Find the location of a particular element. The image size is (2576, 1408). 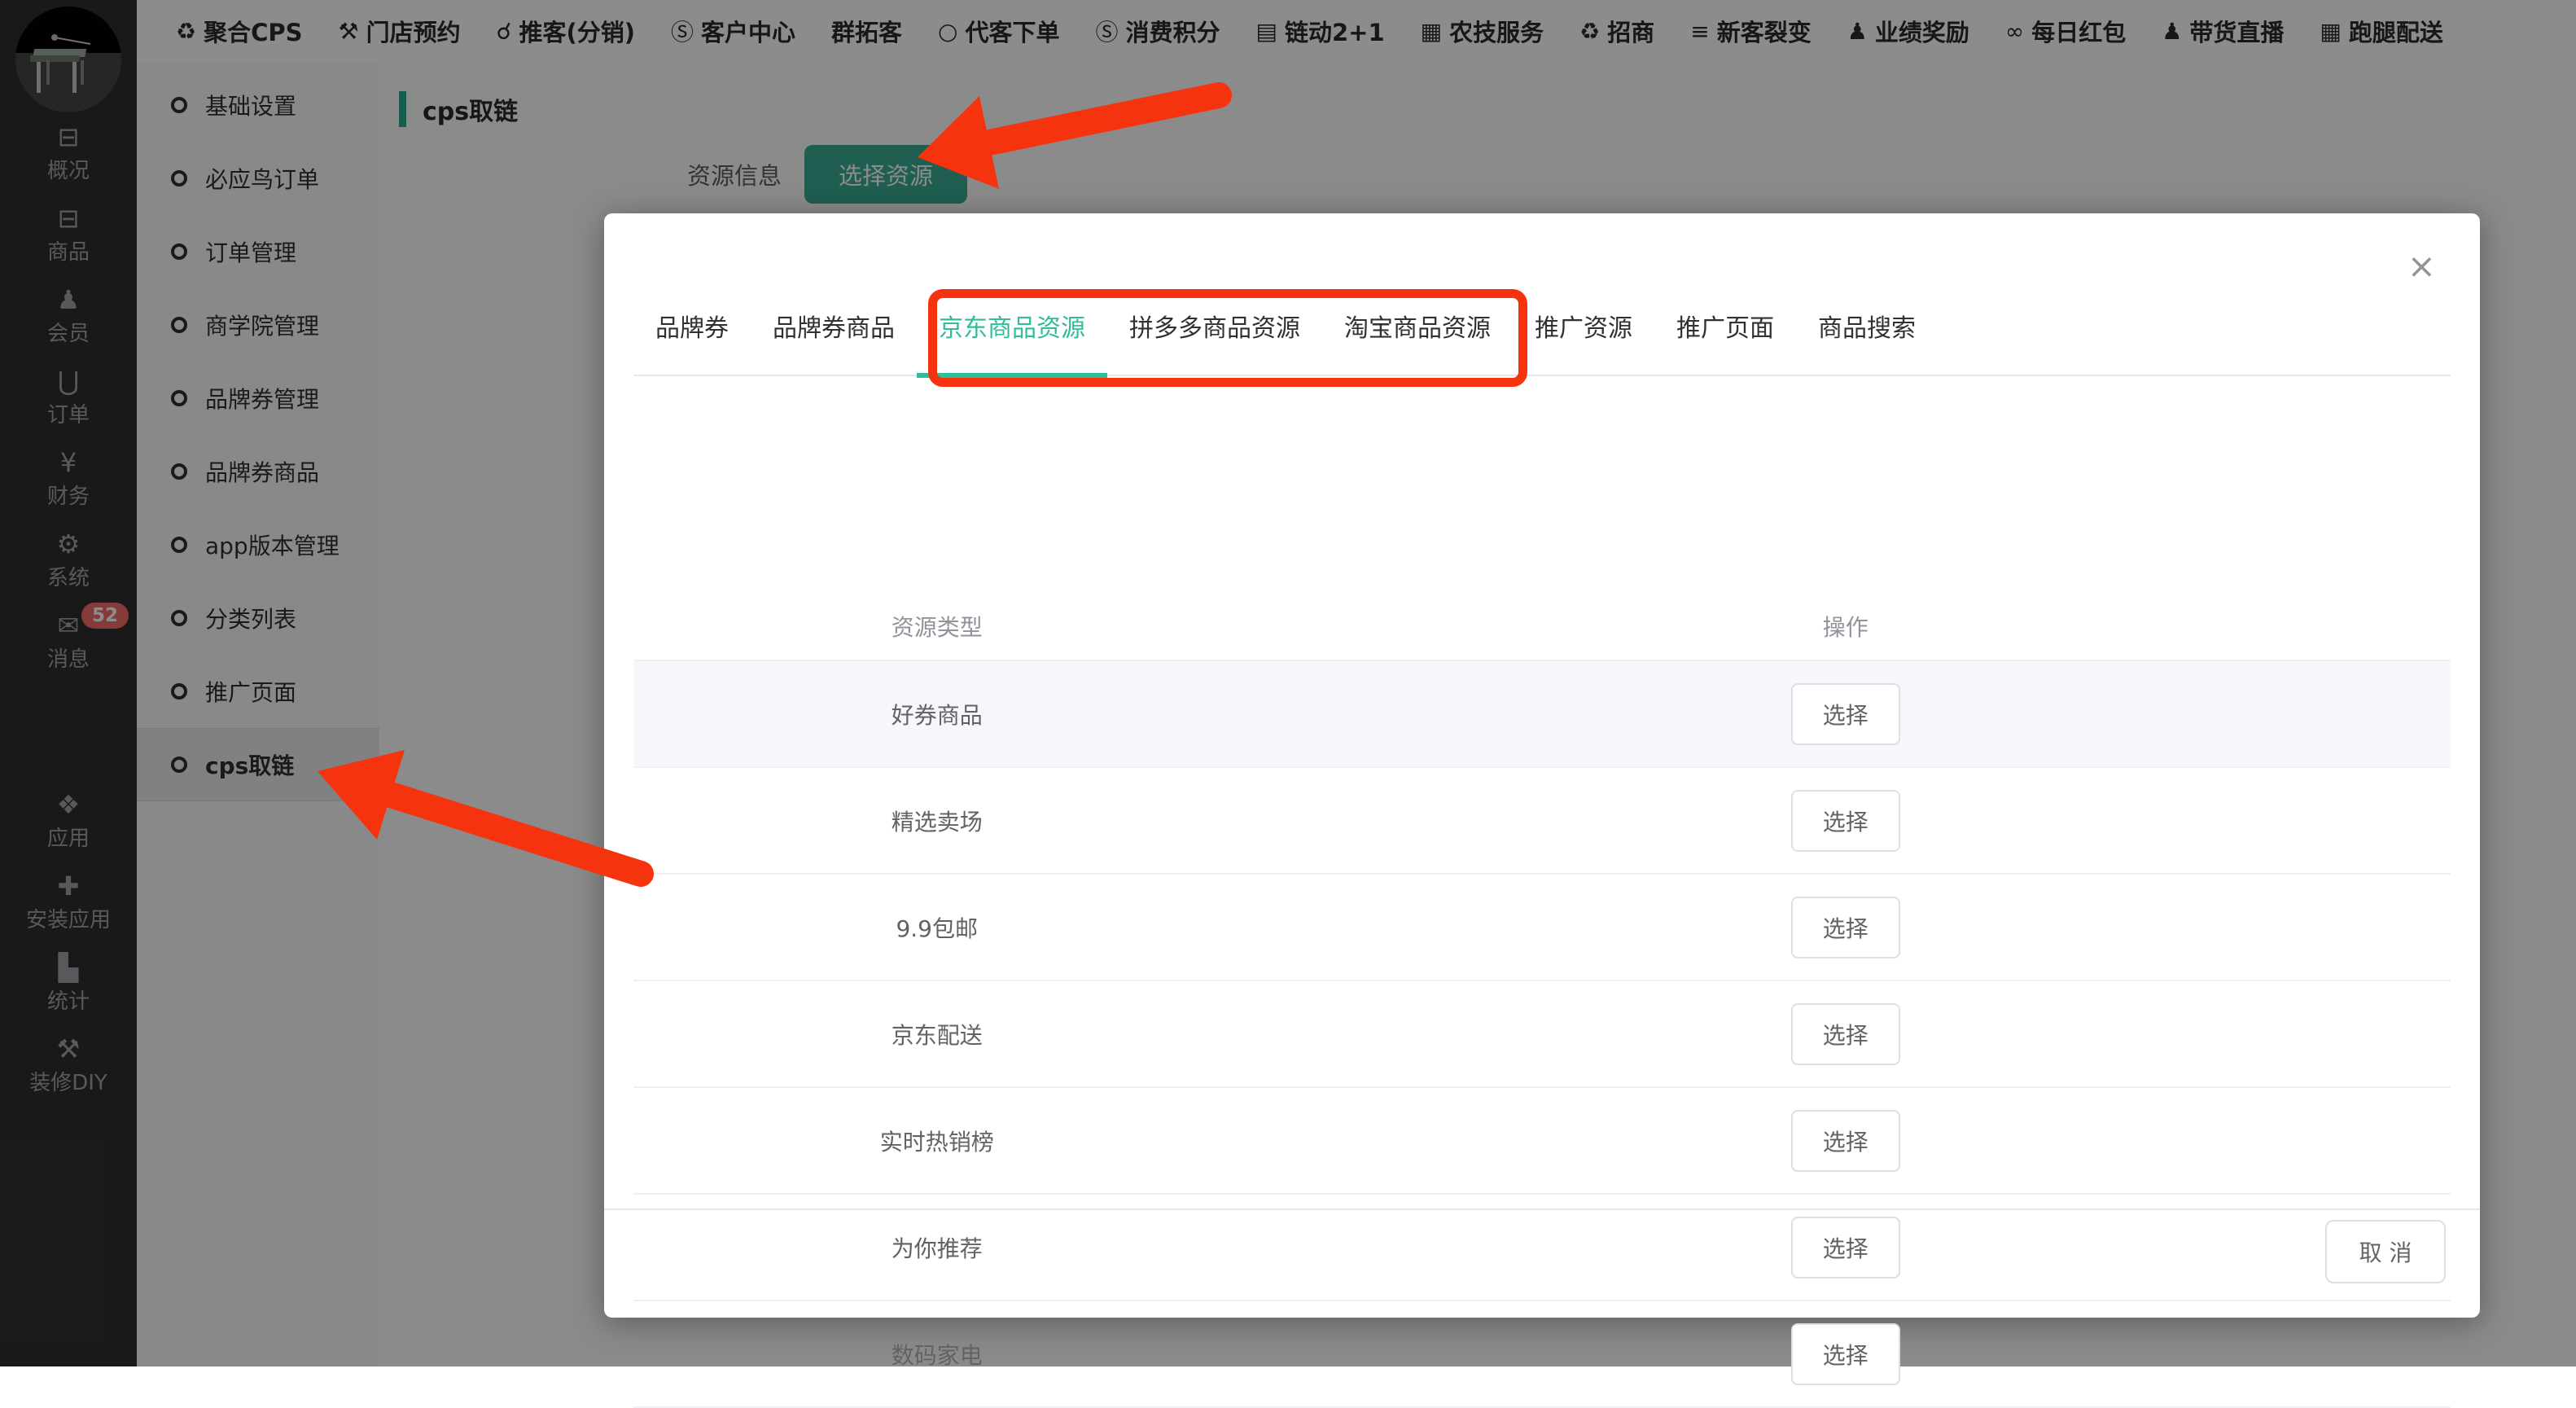

table-row: 数码家电 选择 is located at coordinates (1542, 1355).